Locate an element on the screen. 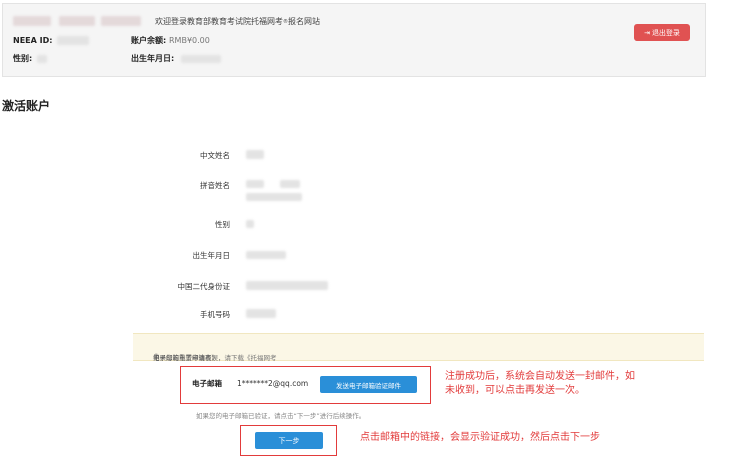 Image resolution: width=732 pixels, height=457 pixels. logout-button: ⇥ 退出登录 is located at coordinates (662, 32).